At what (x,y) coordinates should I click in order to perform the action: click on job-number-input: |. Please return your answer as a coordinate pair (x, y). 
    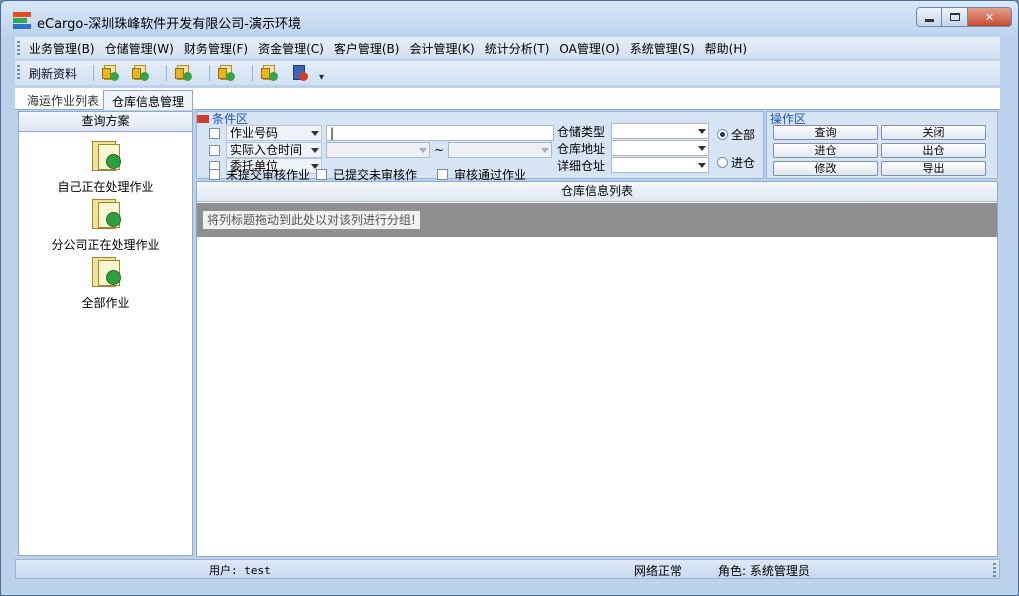
    Looking at the image, I should click on (440, 133).